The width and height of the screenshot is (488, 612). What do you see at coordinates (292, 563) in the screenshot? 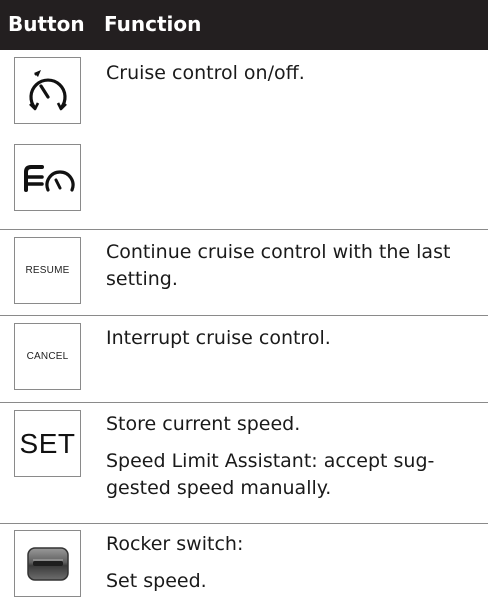
I see `function-rocker-switch: Rocker switch: Set speed.` at bounding box center [292, 563].